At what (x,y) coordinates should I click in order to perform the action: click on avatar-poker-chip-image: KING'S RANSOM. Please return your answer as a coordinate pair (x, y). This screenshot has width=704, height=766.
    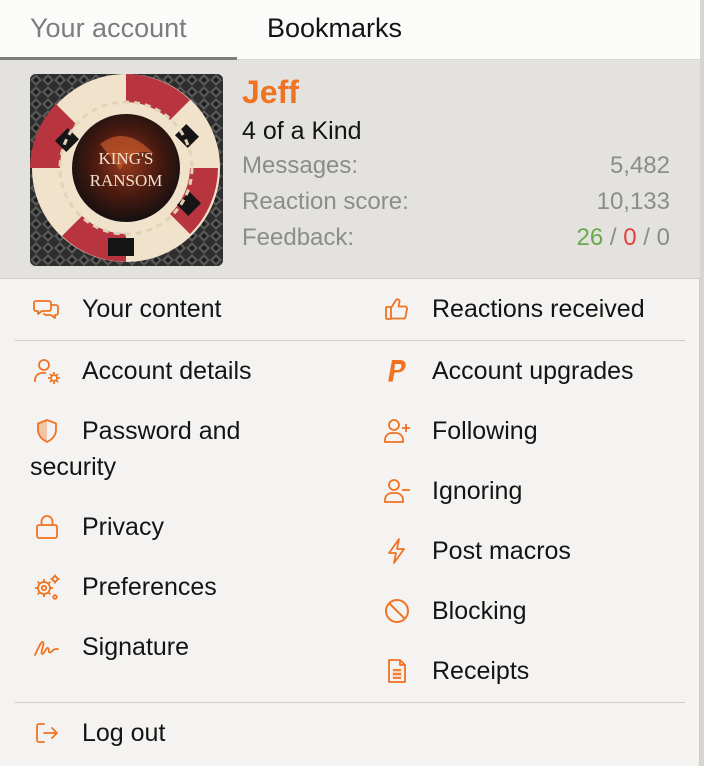
    Looking at the image, I should click on (126, 170).